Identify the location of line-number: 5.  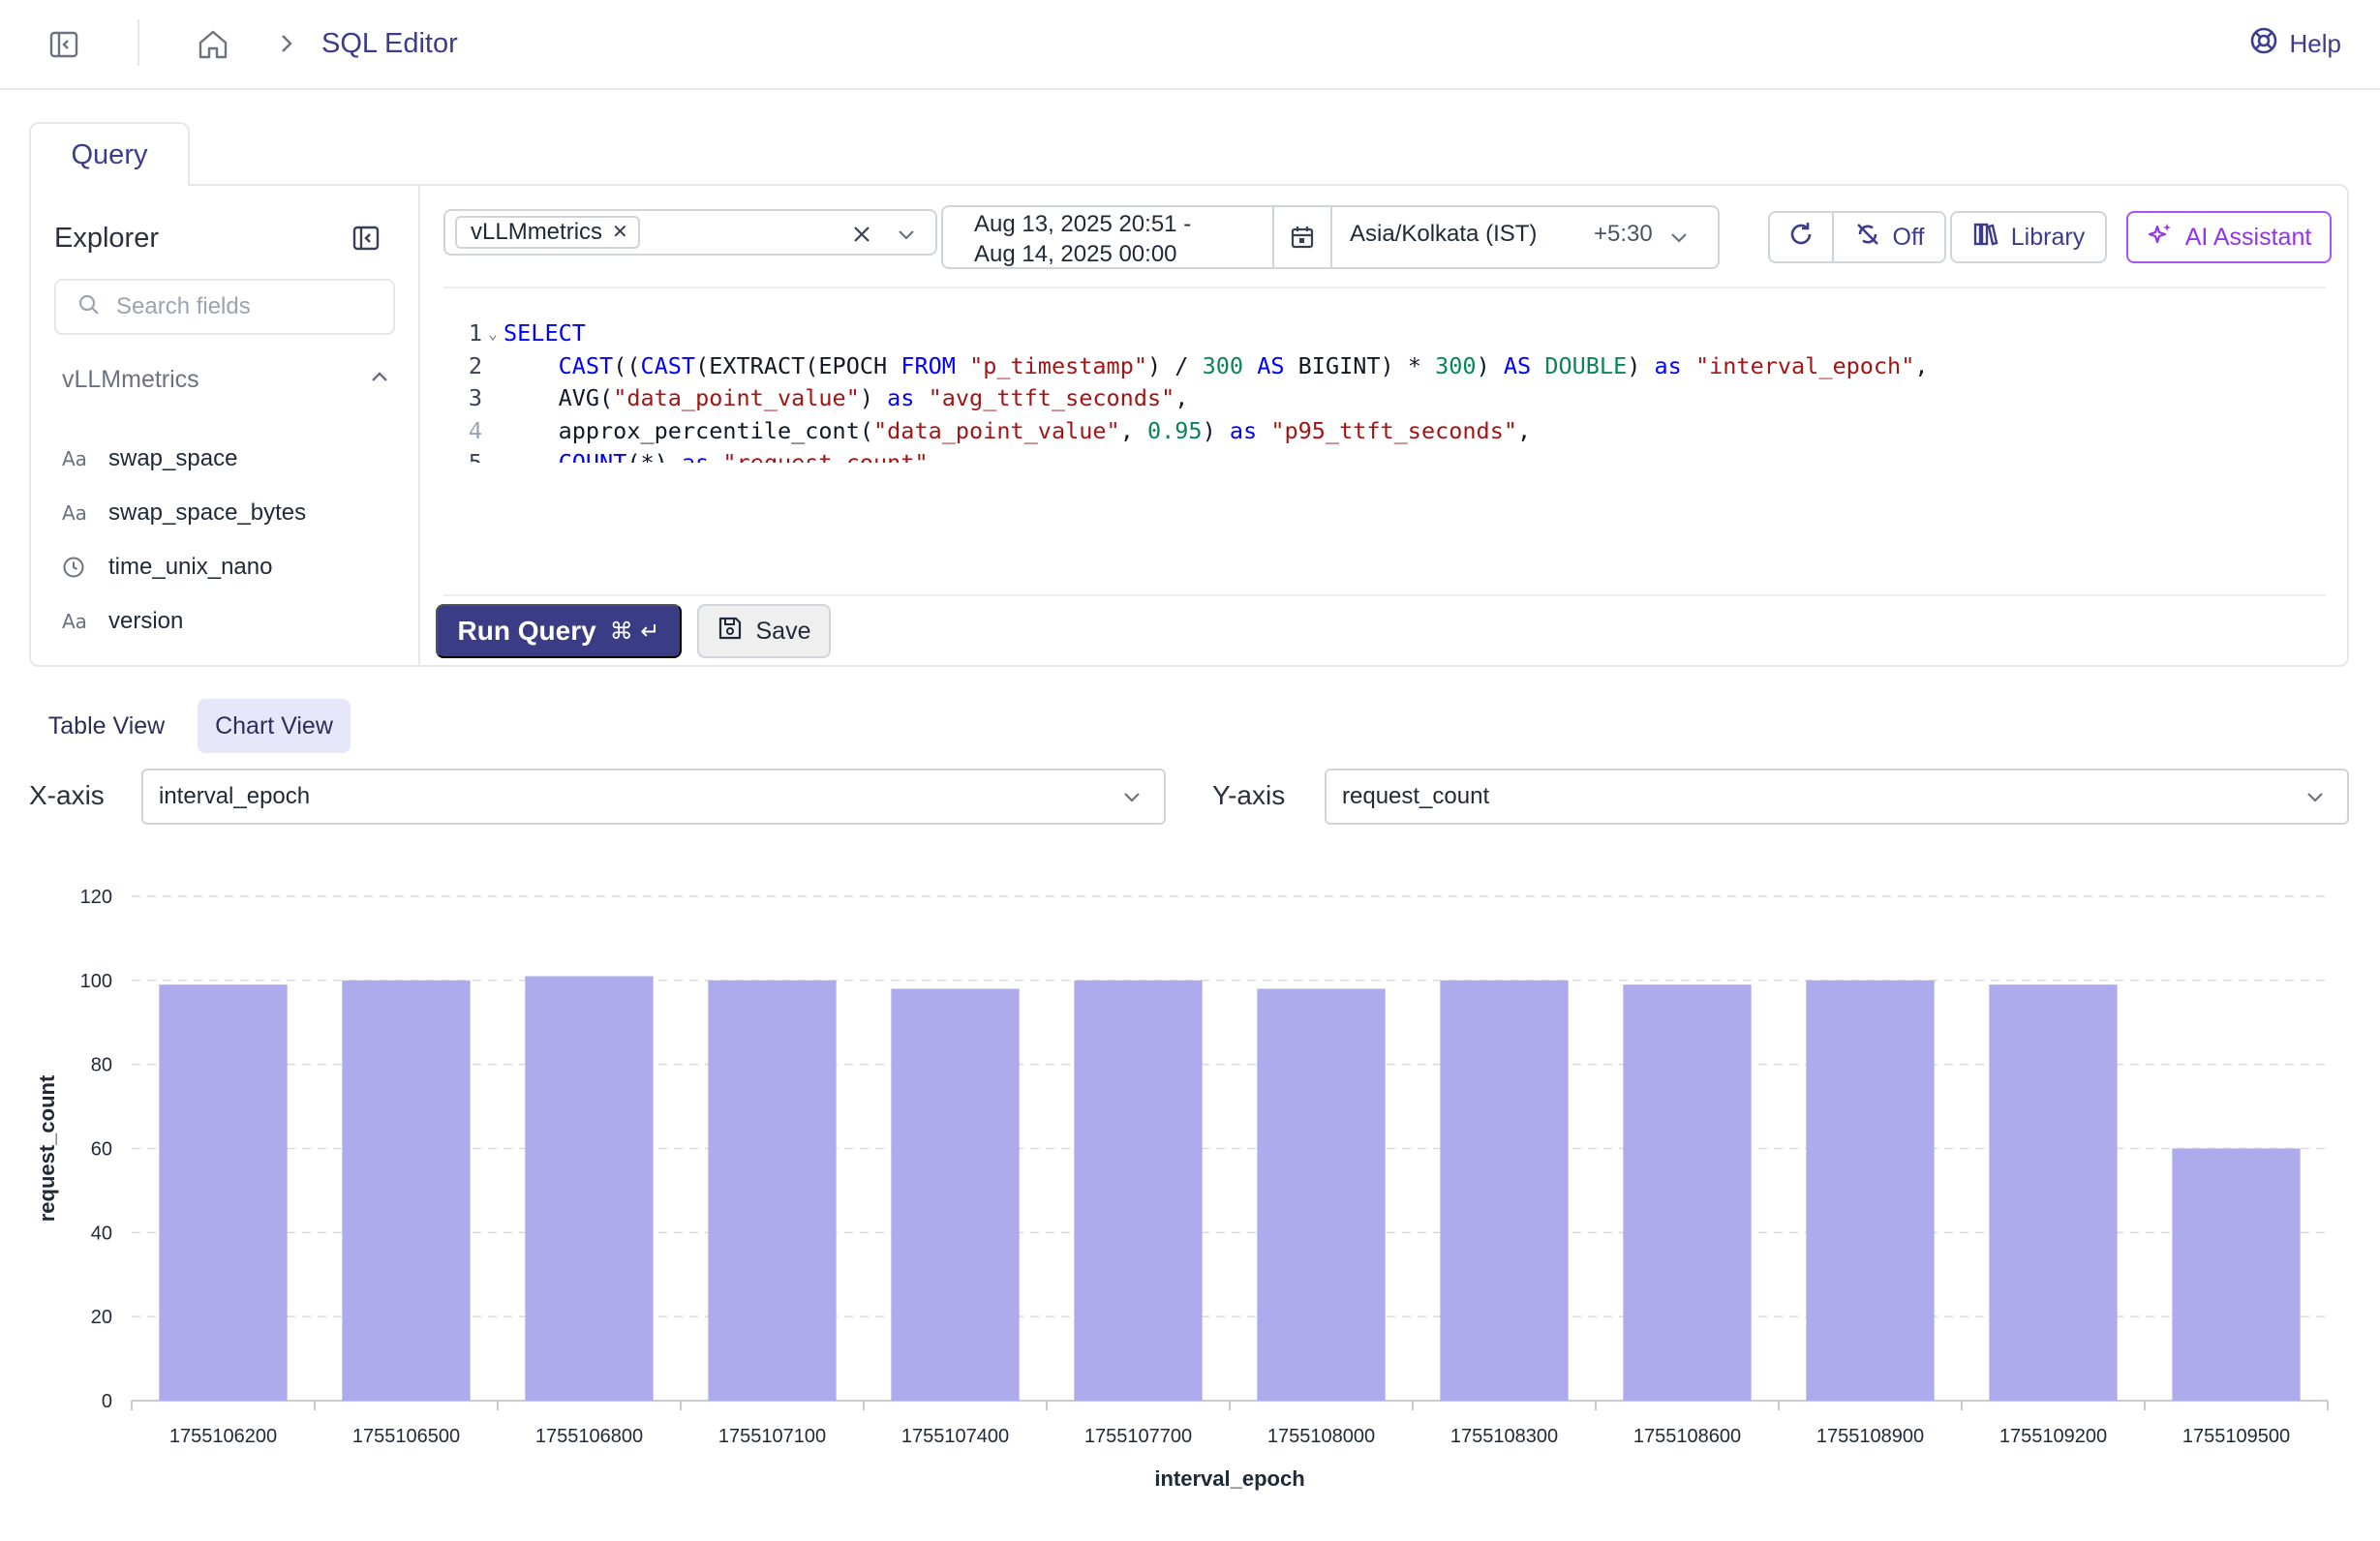
(463, 455).